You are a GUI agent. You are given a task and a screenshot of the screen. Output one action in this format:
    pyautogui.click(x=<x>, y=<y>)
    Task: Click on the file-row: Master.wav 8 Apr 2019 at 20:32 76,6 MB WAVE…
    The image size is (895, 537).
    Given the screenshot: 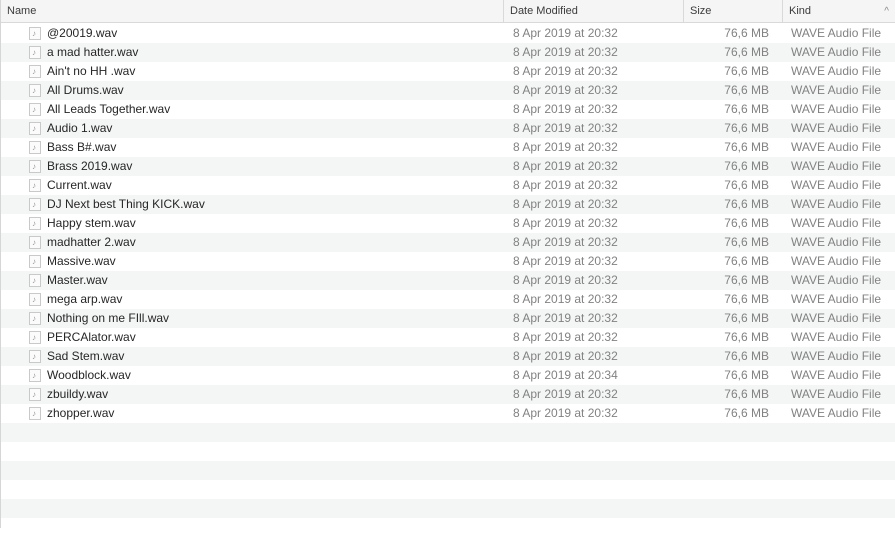 What is the action you would take?
    pyautogui.click(x=448, y=280)
    